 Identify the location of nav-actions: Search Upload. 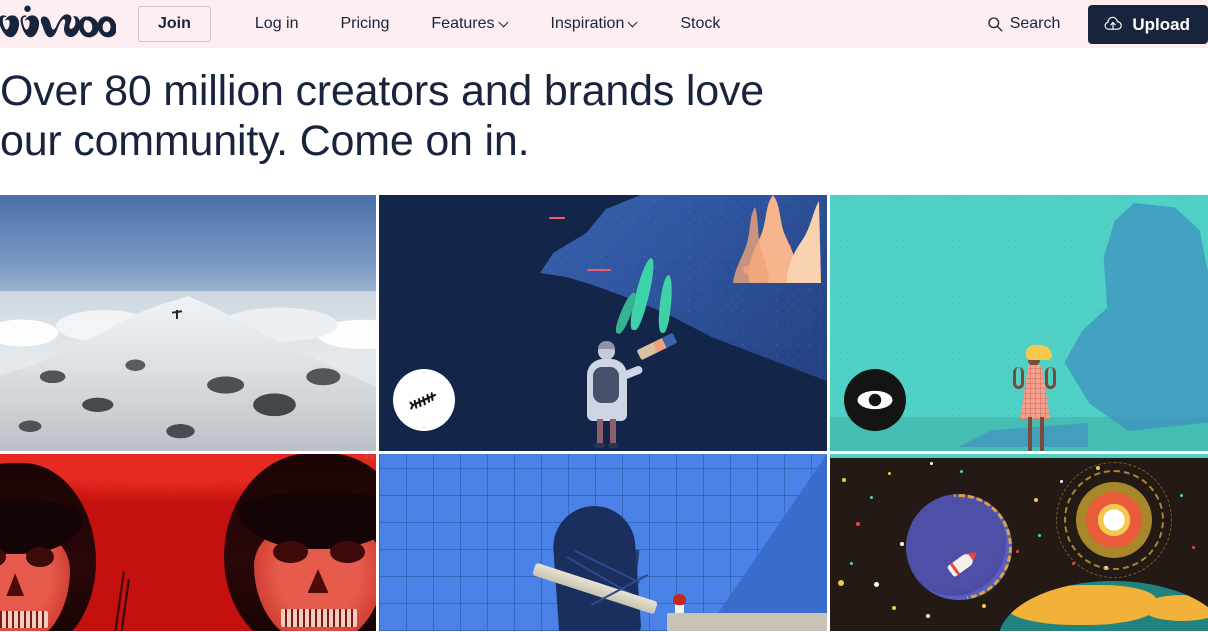
(1097, 24).